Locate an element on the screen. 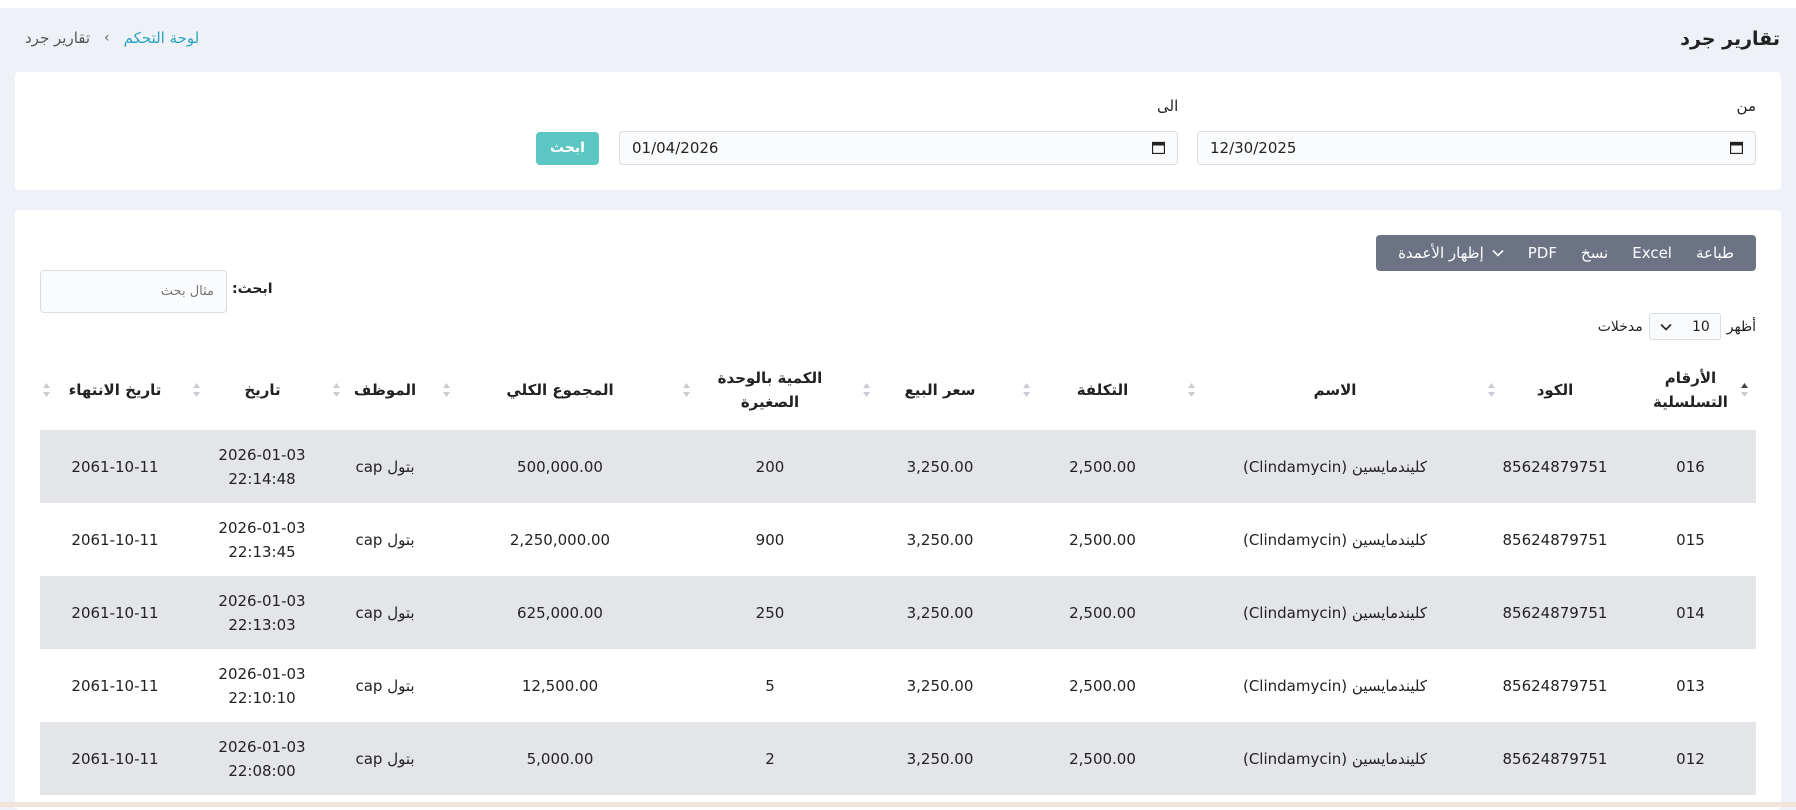 The height and width of the screenshot is (810, 1796). top-strip is located at coordinates (898, 4).